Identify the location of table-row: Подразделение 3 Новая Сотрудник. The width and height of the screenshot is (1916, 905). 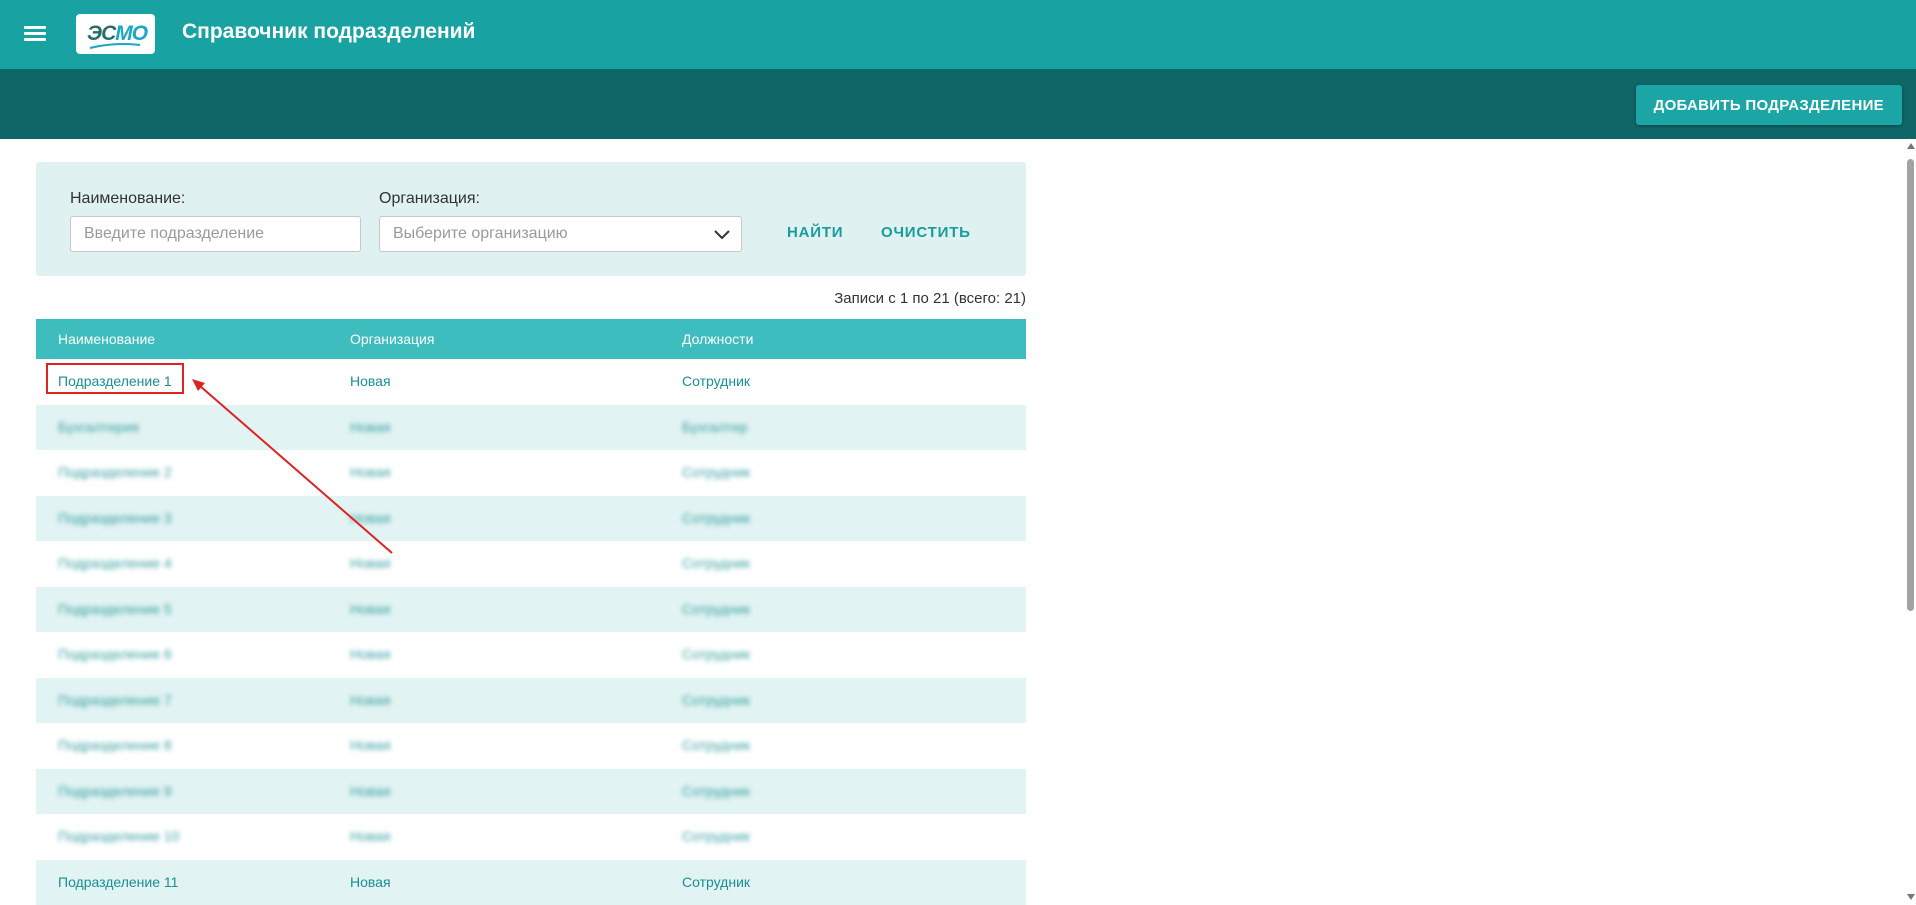
(531, 519).